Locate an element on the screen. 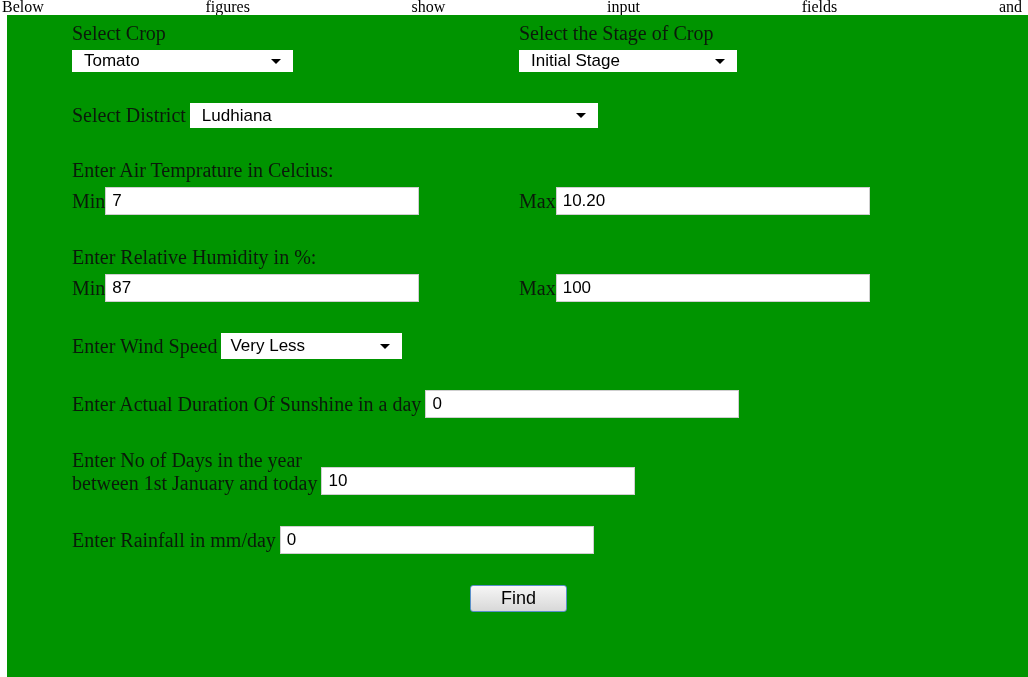  field-label: Select District is located at coordinates (129, 115).